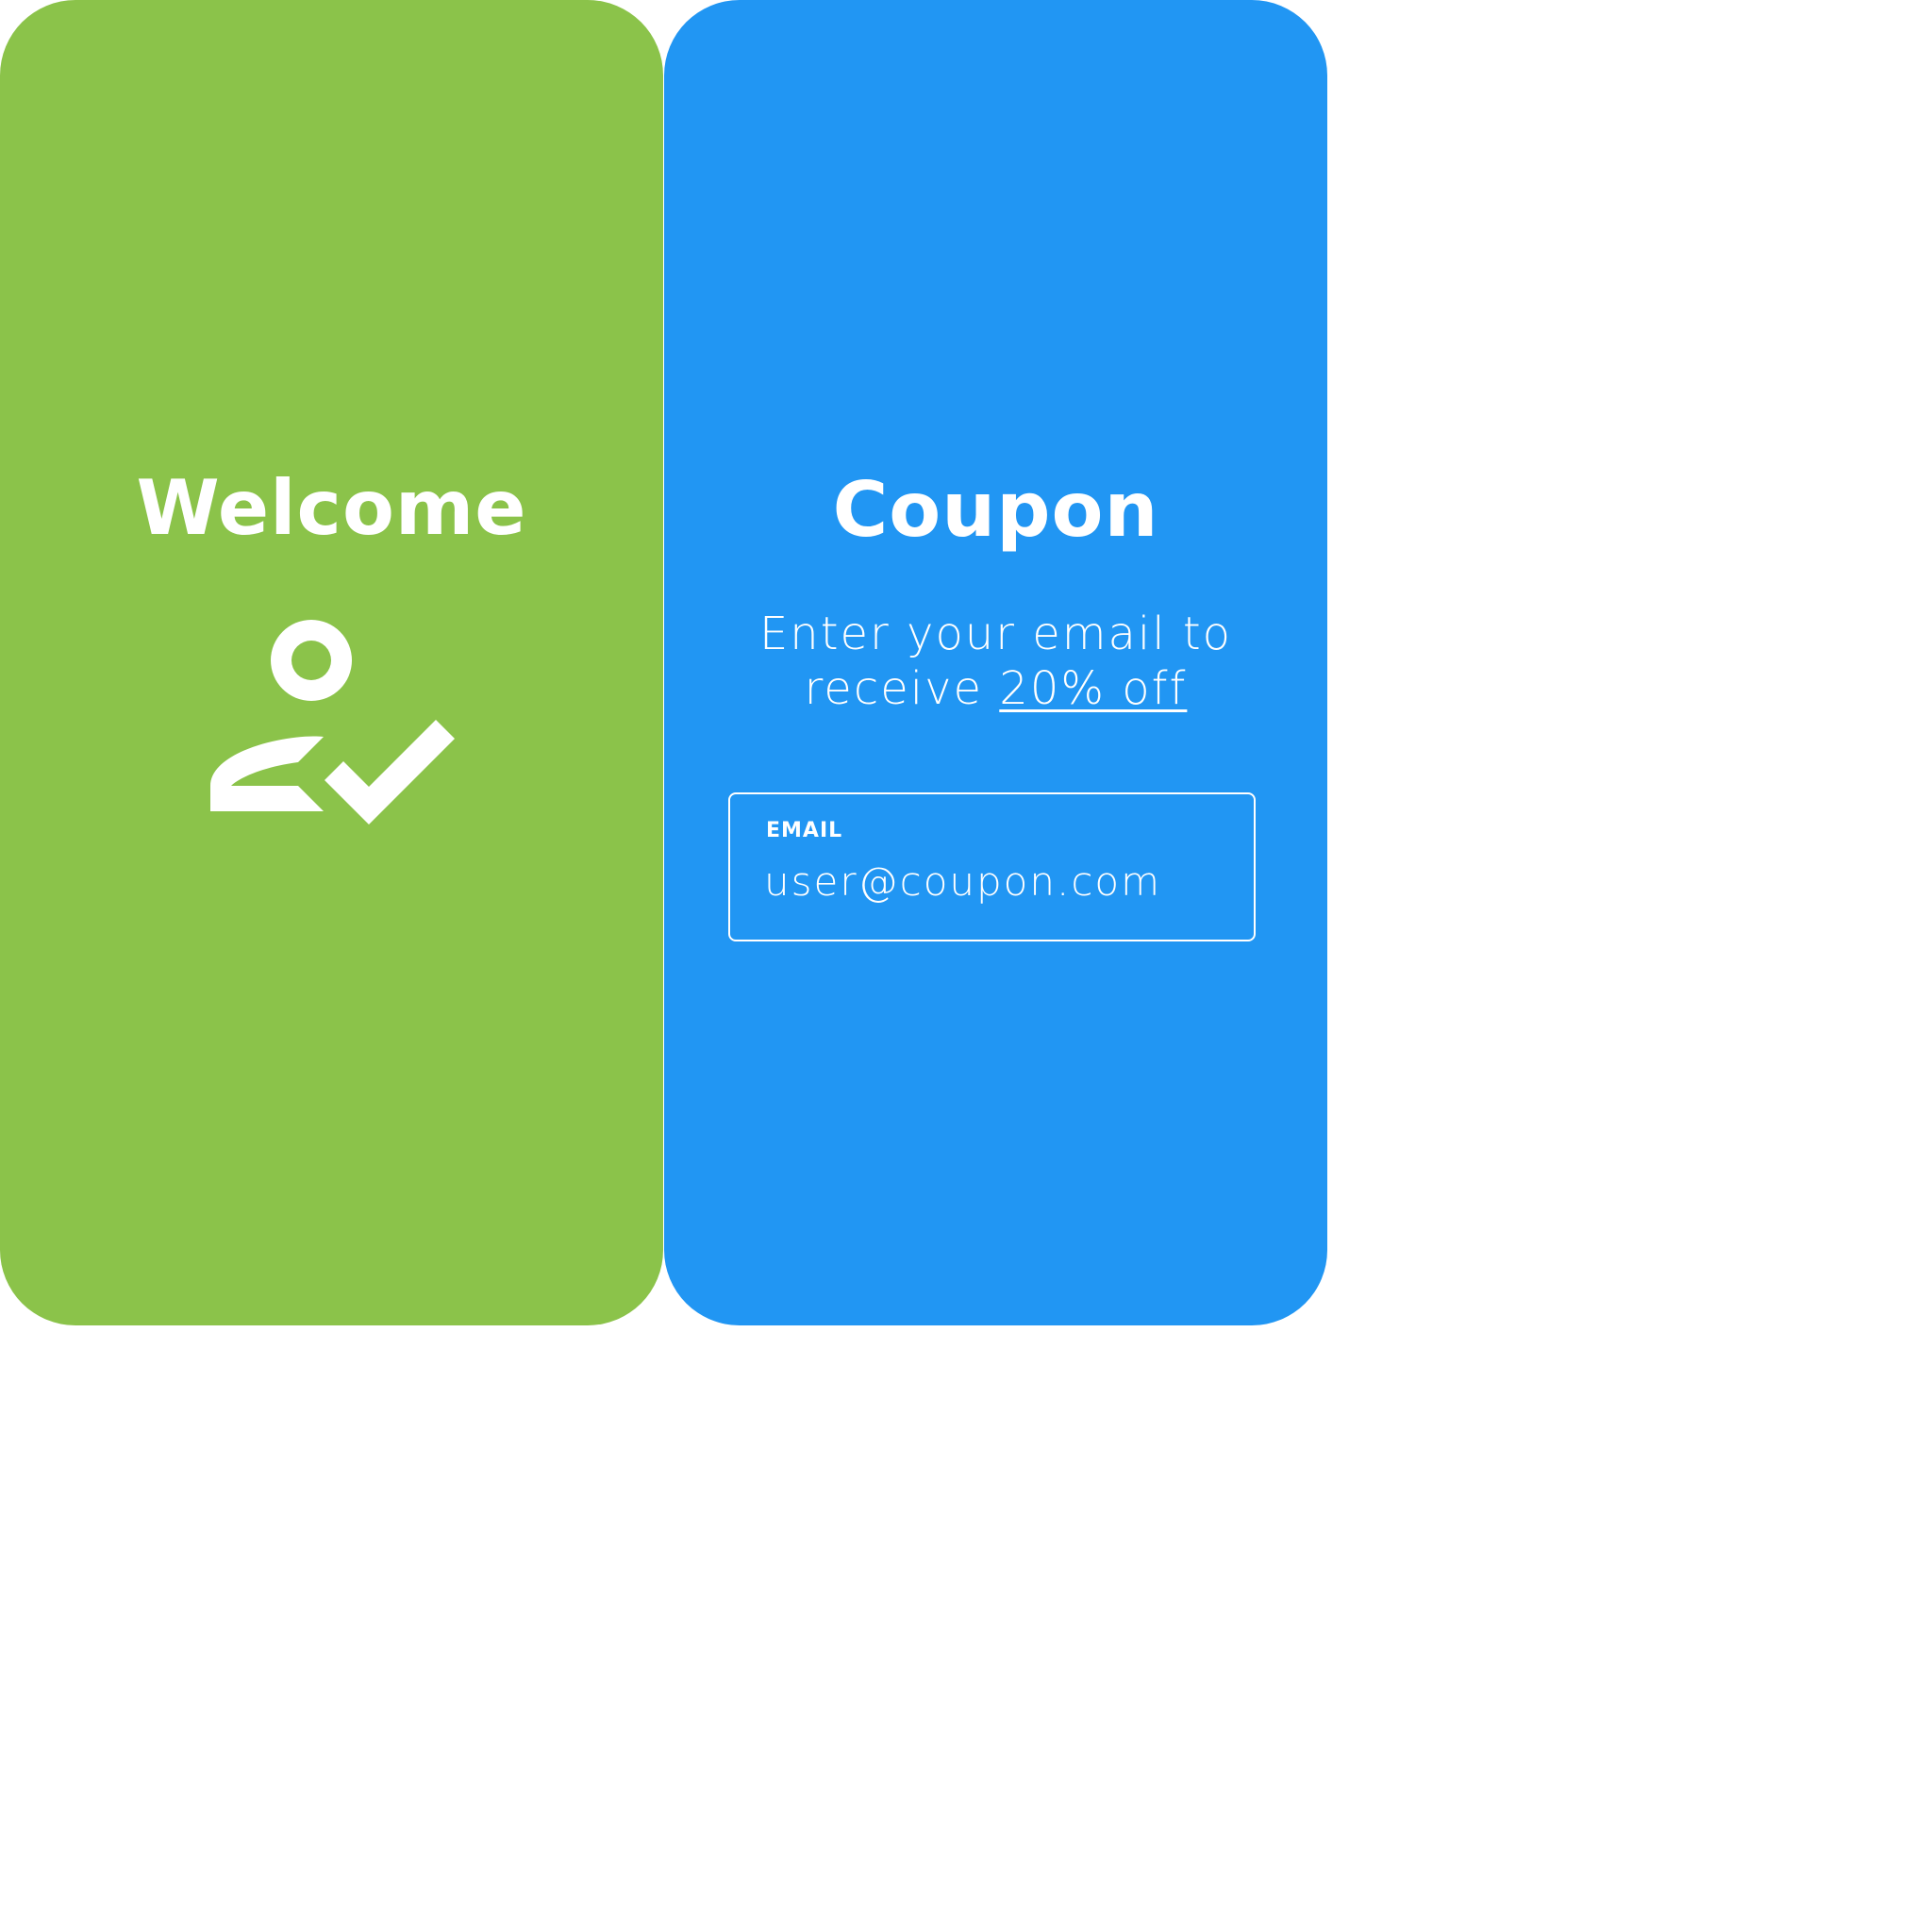 The image size is (1932, 1932). Describe the element at coordinates (1093, 688) in the screenshot. I see `discount-highlight: 20% off` at that location.